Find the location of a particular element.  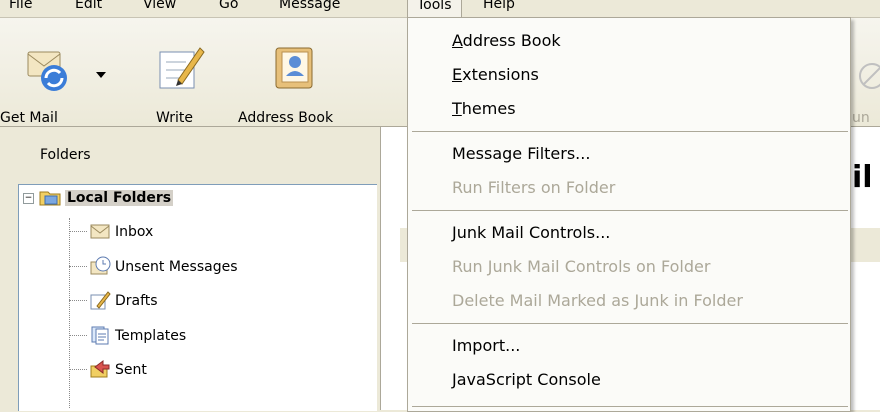

local-folders-label: Local Folders is located at coordinates (119, 198).